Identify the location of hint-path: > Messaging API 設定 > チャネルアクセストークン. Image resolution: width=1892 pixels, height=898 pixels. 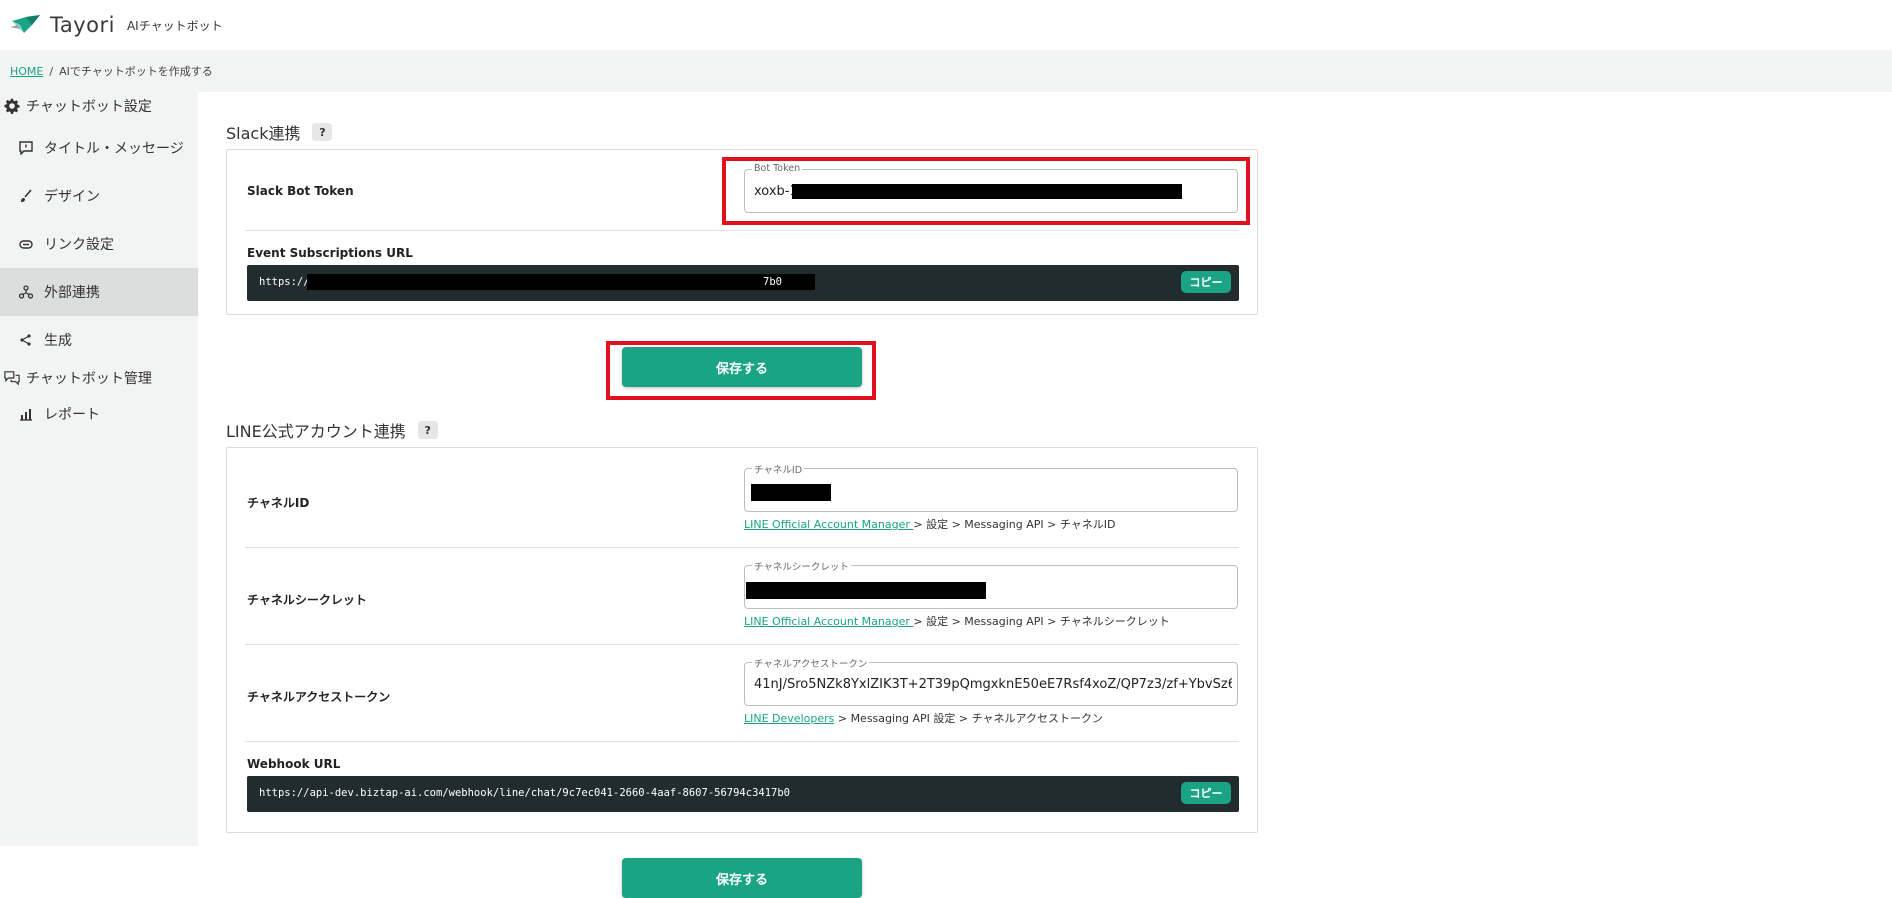
(968, 718).